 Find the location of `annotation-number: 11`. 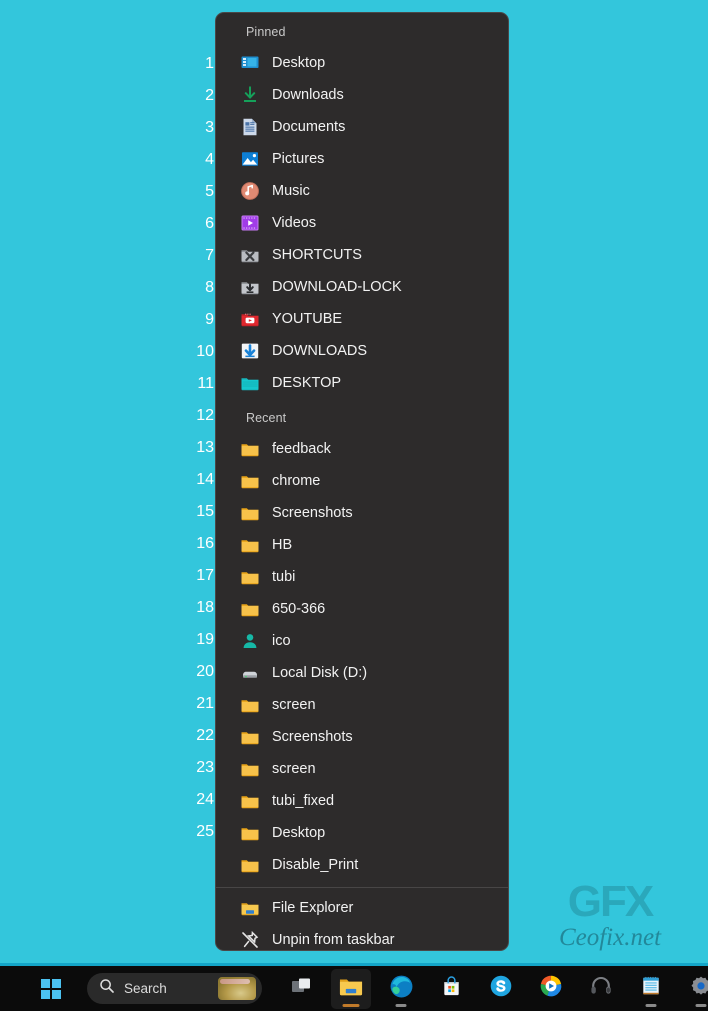

annotation-number: 11 is located at coordinates (205, 383).